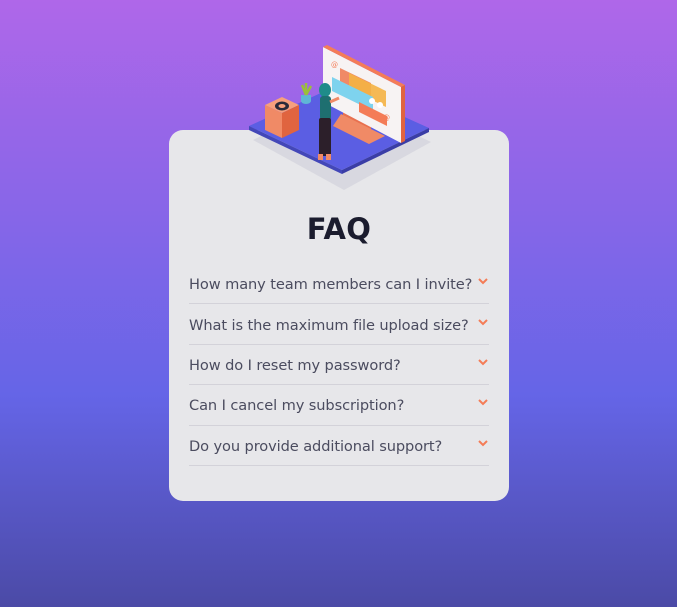 The height and width of the screenshot is (607, 677). What do you see at coordinates (339, 229) in the screenshot?
I see `page-title: FAQ` at bounding box center [339, 229].